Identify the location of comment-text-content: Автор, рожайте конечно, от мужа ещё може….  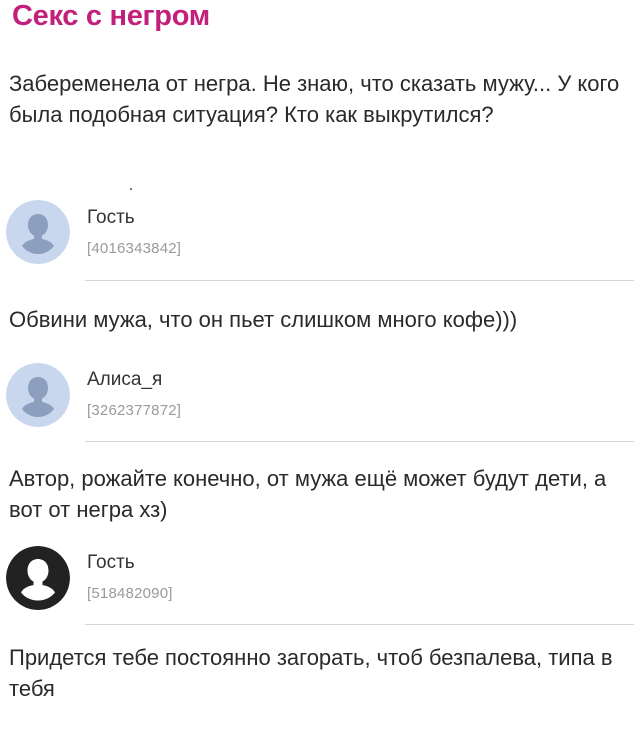
(308, 494).